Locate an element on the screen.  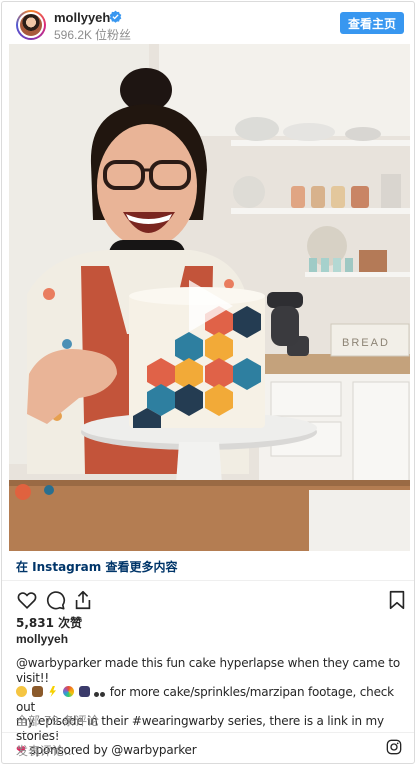
cake-emoji-icon is located at coordinates (37, 691).